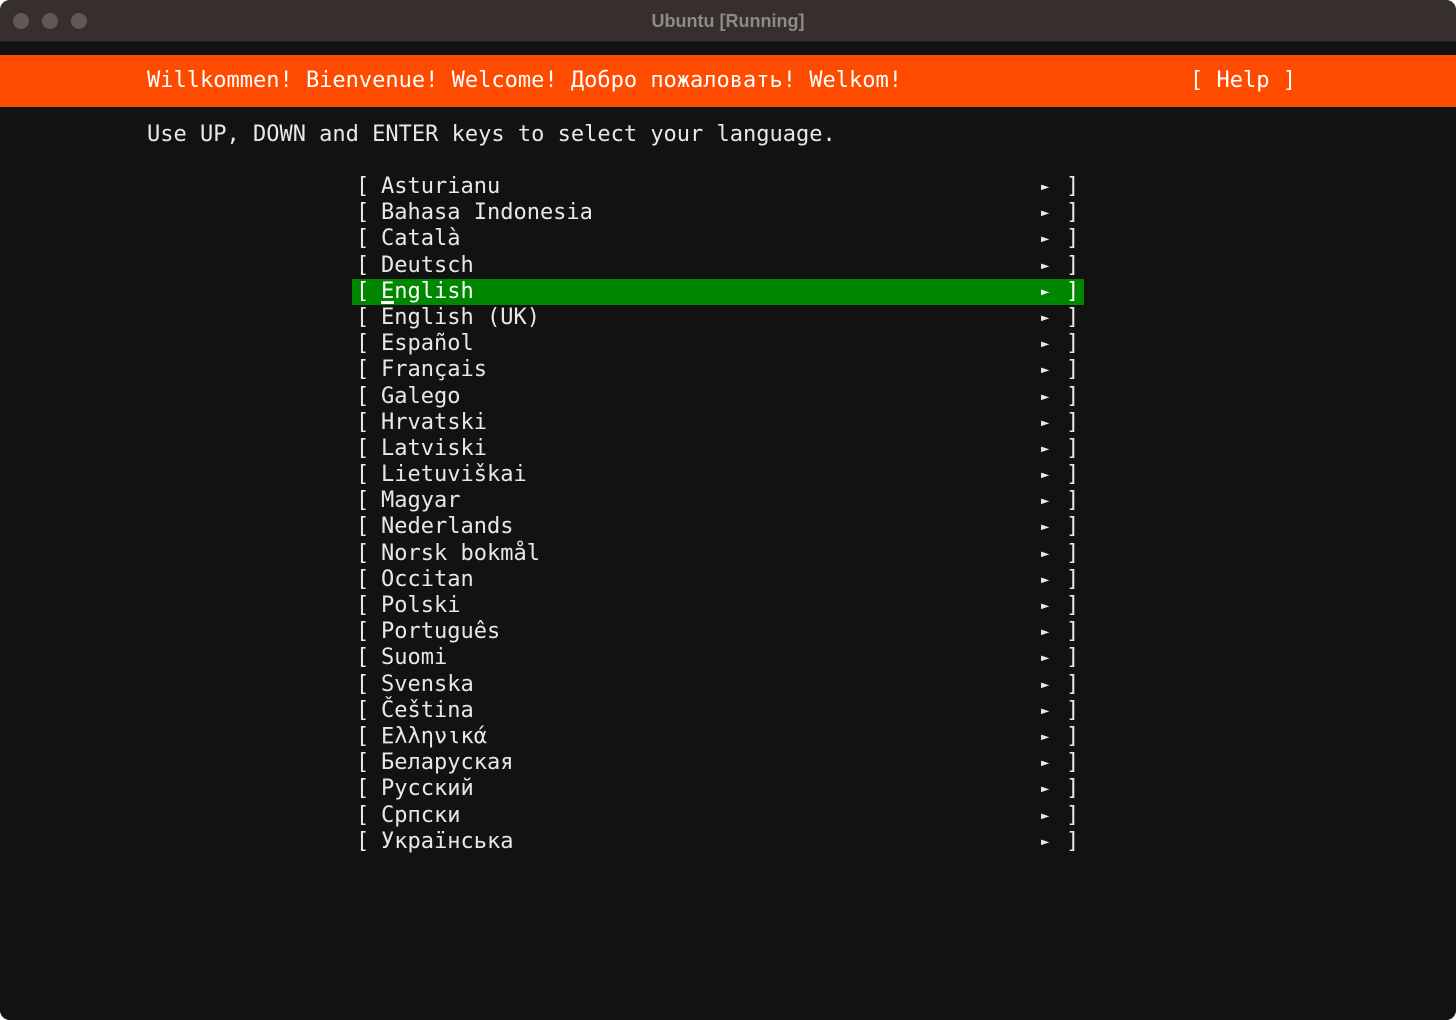 Image resolution: width=1456 pixels, height=1020 pixels. I want to click on language-option: [Polski ►], so click(718, 606).